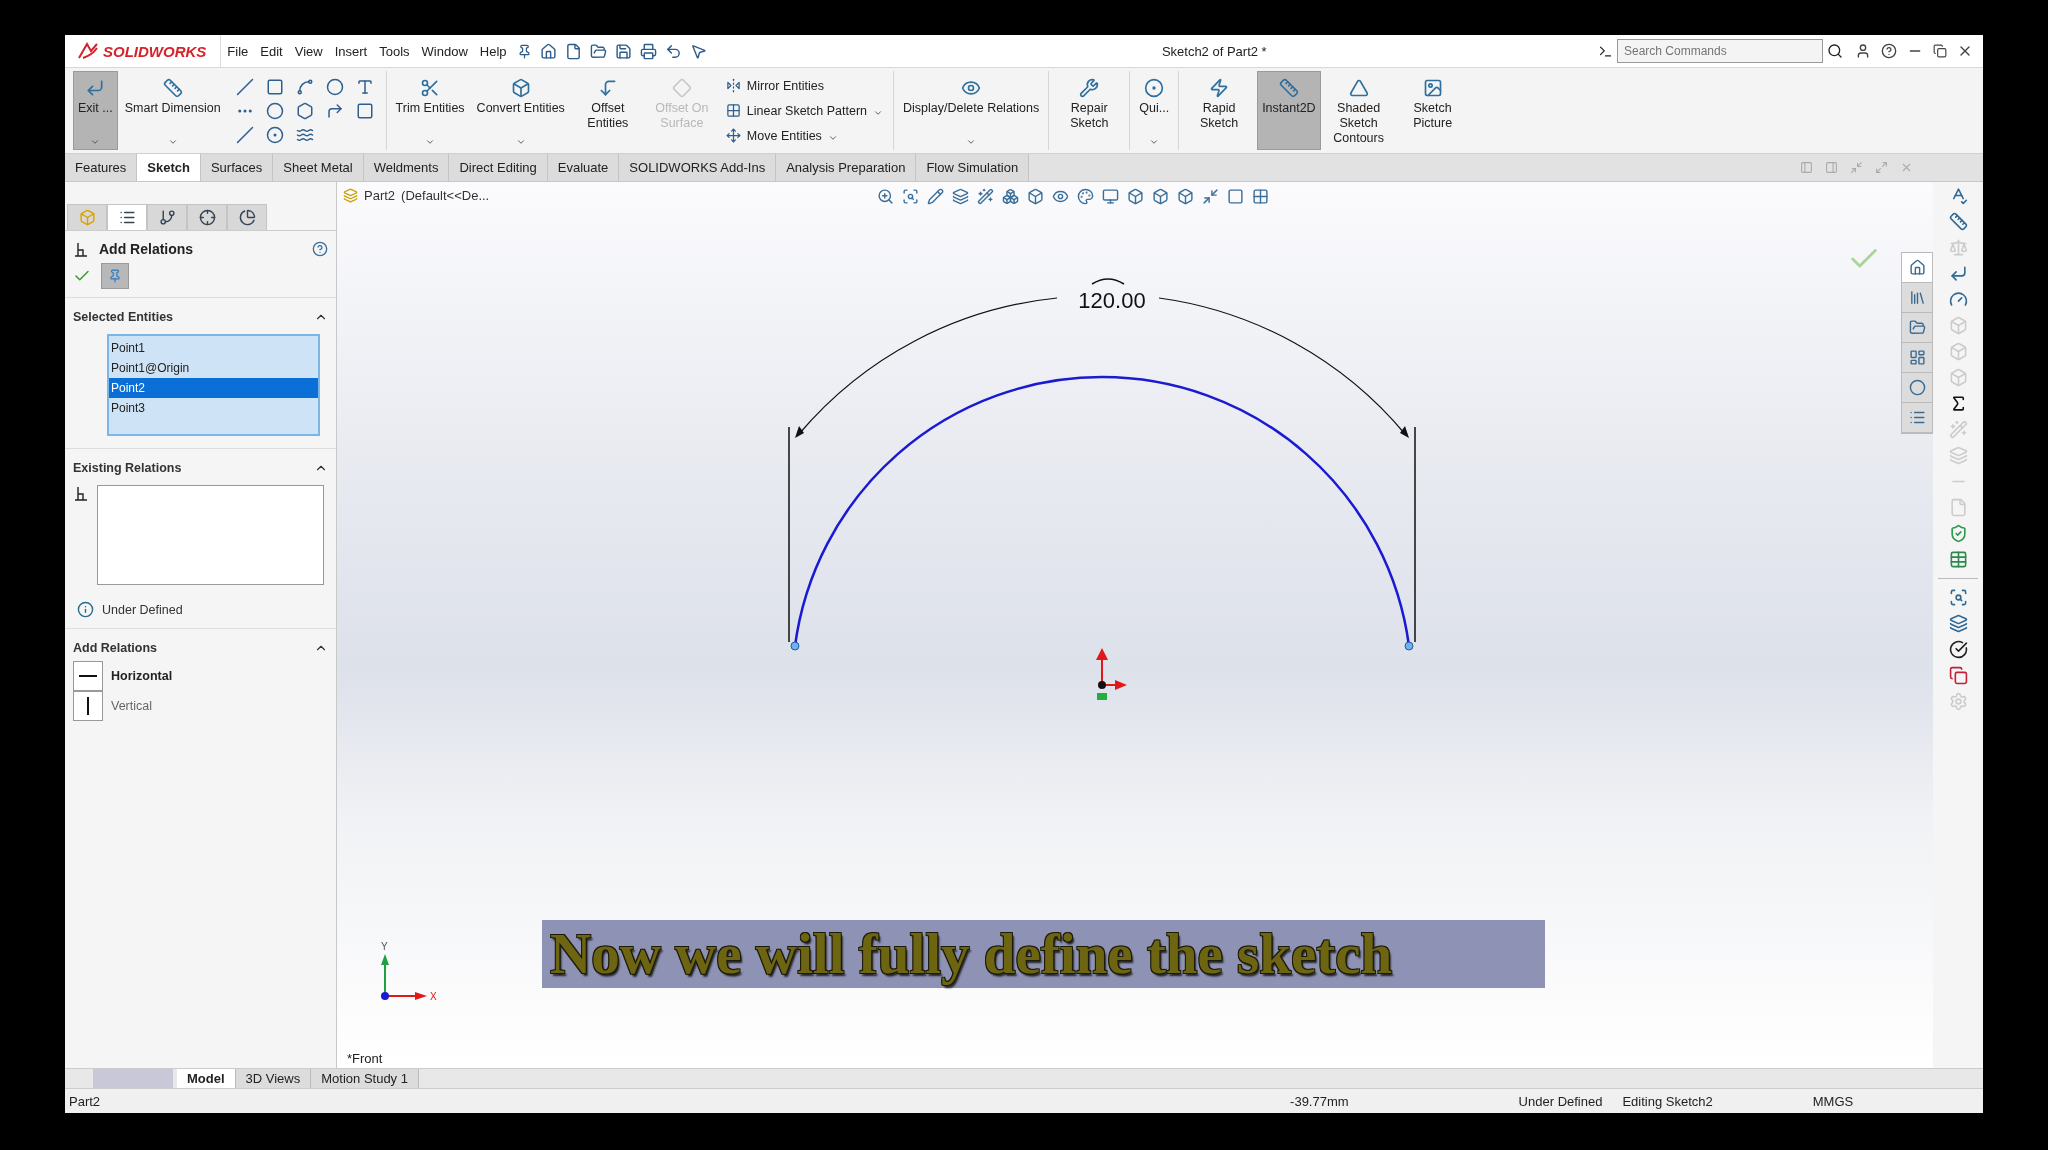 The image size is (2048, 1150). I want to click on arc-icon, so click(304, 87).